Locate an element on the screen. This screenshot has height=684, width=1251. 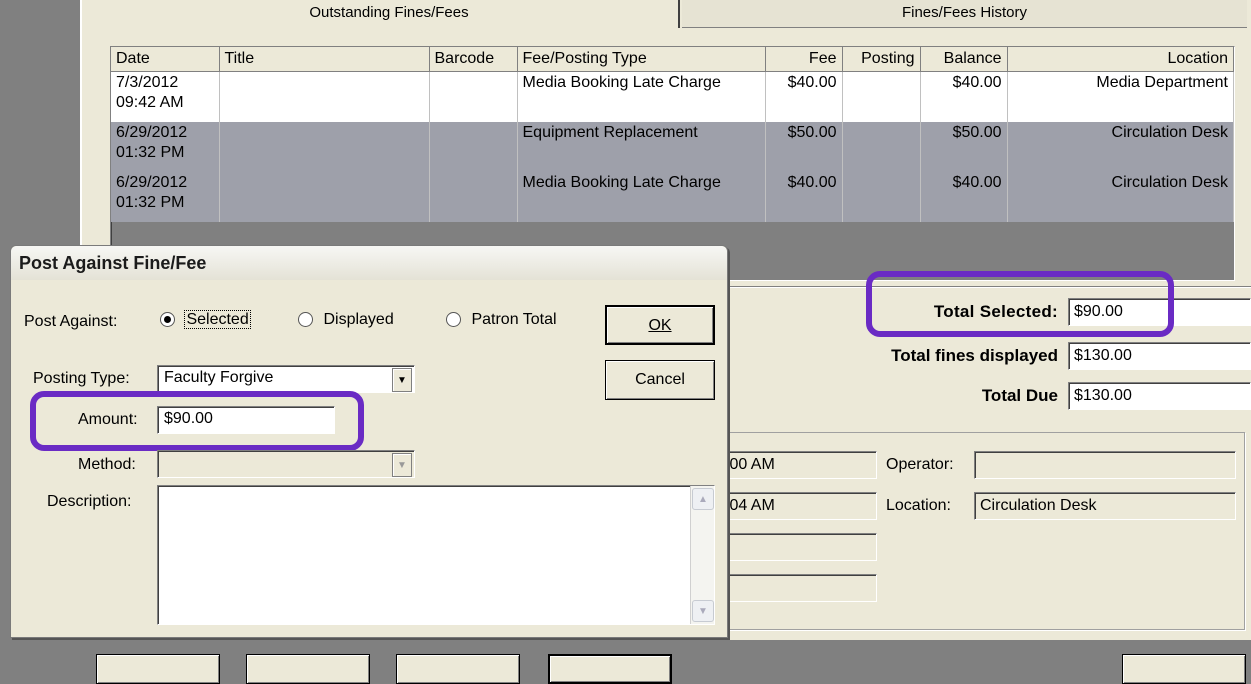
radio-selected: Selected is located at coordinates (205, 319).